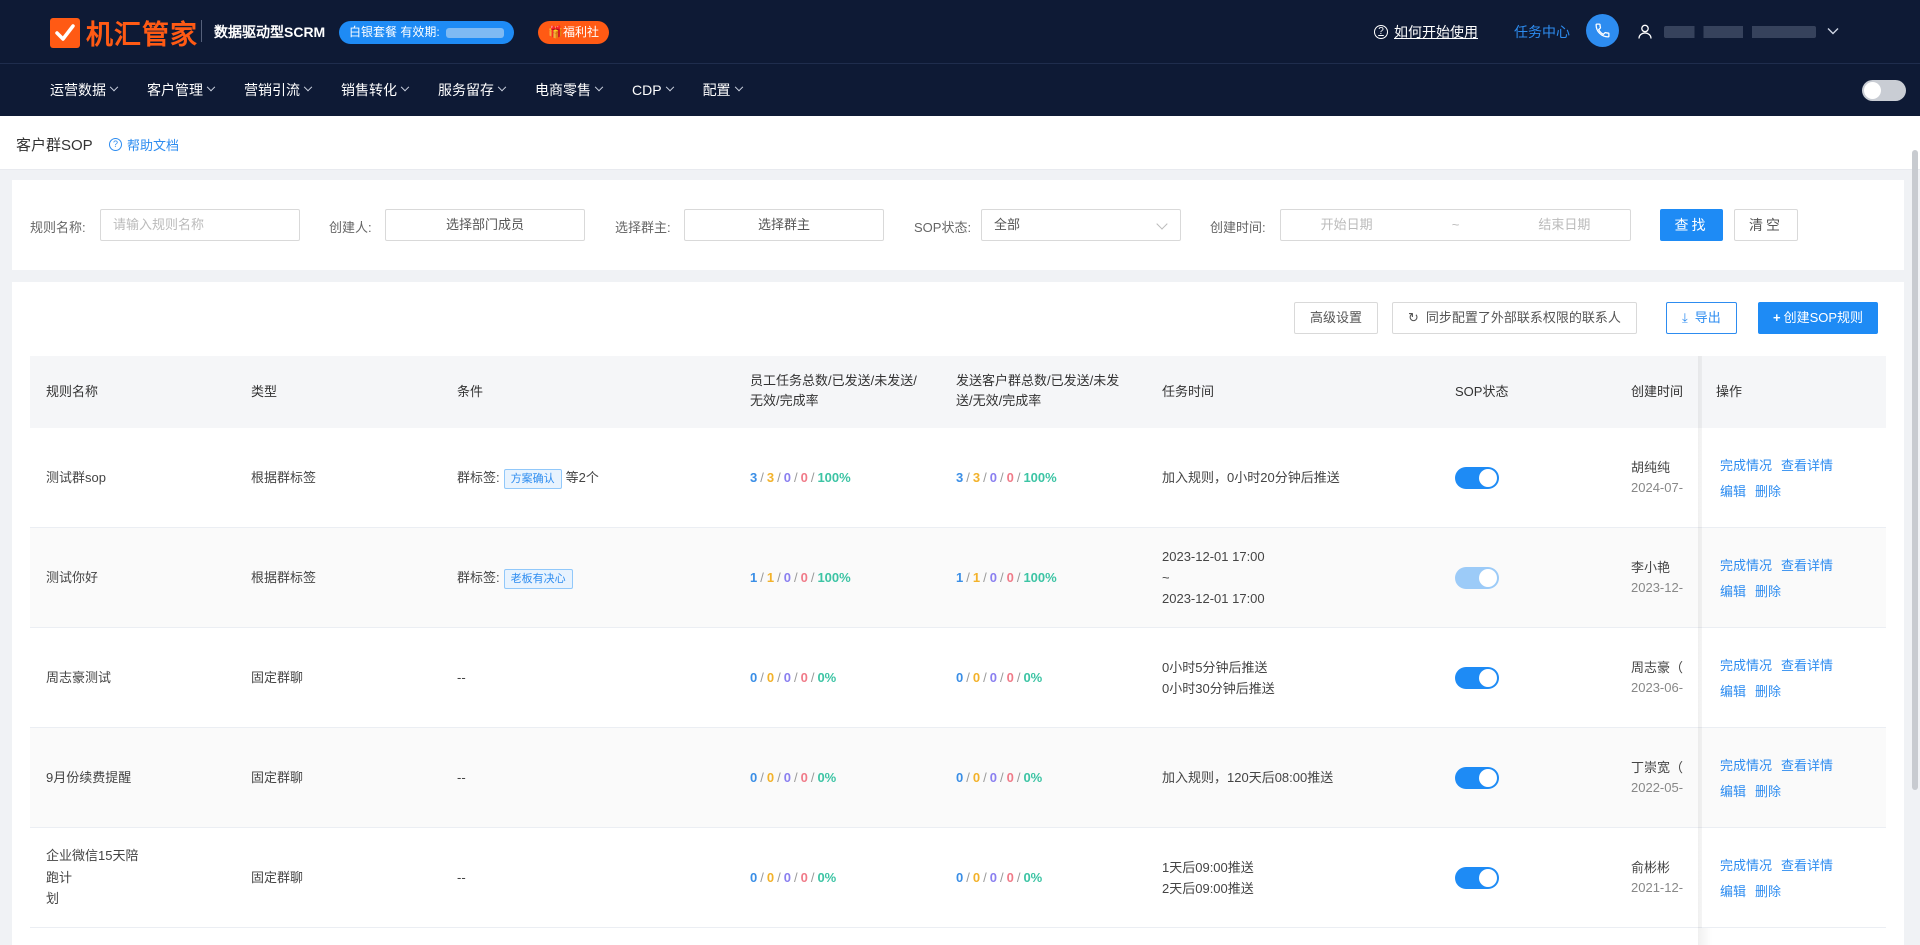  What do you see at coordinates (1213, 598) in the screenshot?
I see `task-time-end: 2023-12-01 17:00` at bounding box center [1213, 598].